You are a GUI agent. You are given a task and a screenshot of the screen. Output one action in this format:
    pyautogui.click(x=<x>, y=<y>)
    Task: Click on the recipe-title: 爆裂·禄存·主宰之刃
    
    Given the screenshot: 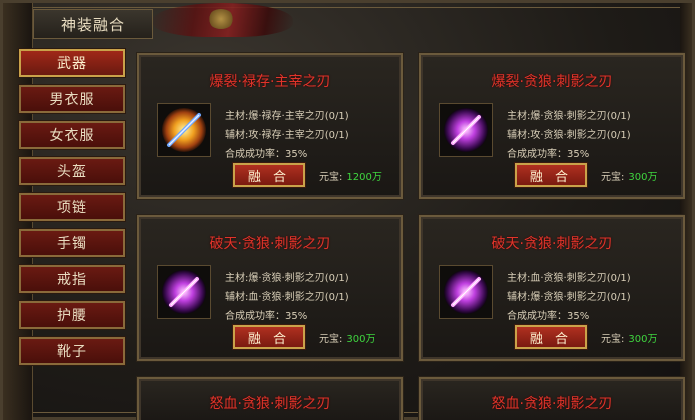 What is the action you would take?
    pyautogui.click(x=270, y=82)
    